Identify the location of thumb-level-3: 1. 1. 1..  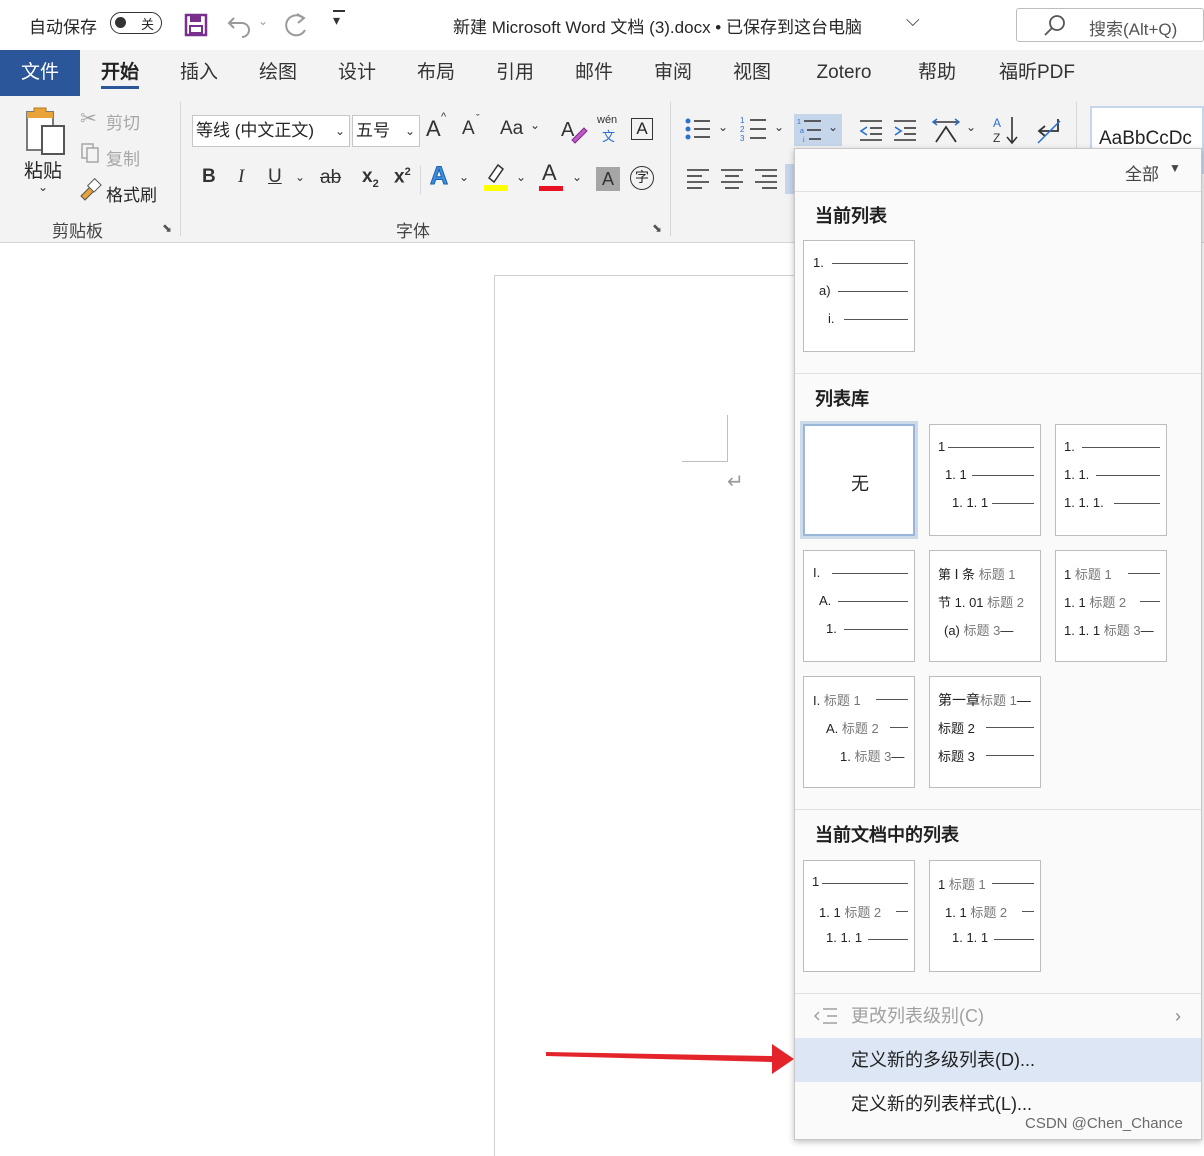
(1084, 502).